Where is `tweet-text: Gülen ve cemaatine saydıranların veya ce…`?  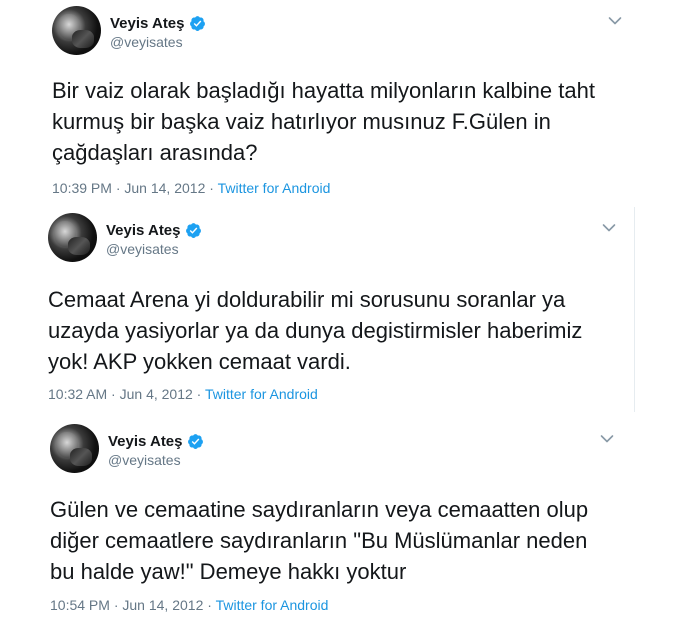 tweet-text: Gülen ve cemaatine saydıranların veya ce… is located at coordinates (319, 540).